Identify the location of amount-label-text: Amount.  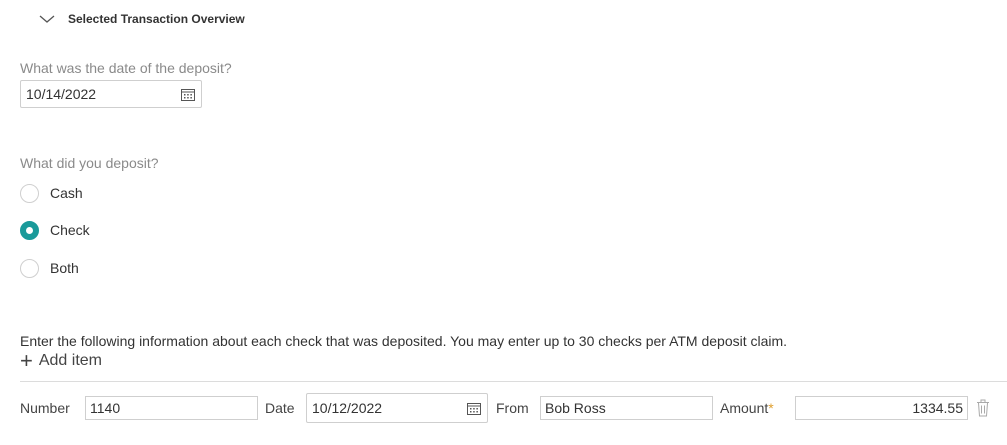
(744, 408).